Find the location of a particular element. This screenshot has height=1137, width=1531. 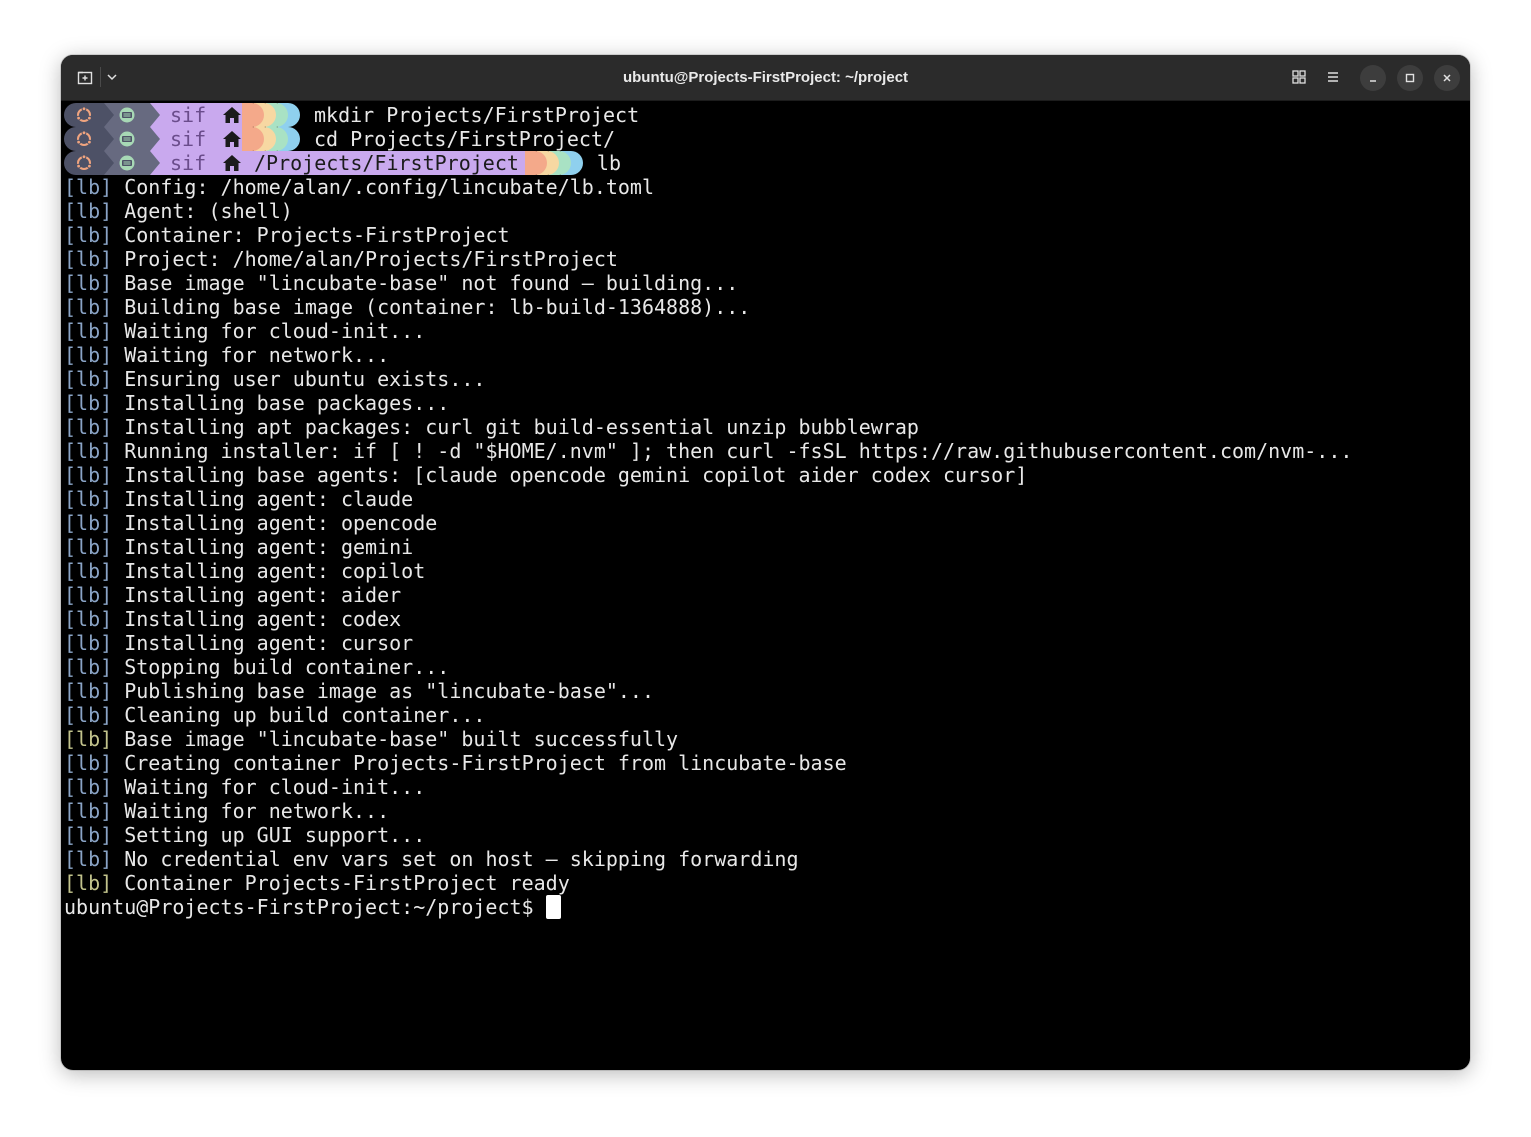

log-text: Installing agent: gemini is located at coordinates (263, 547).